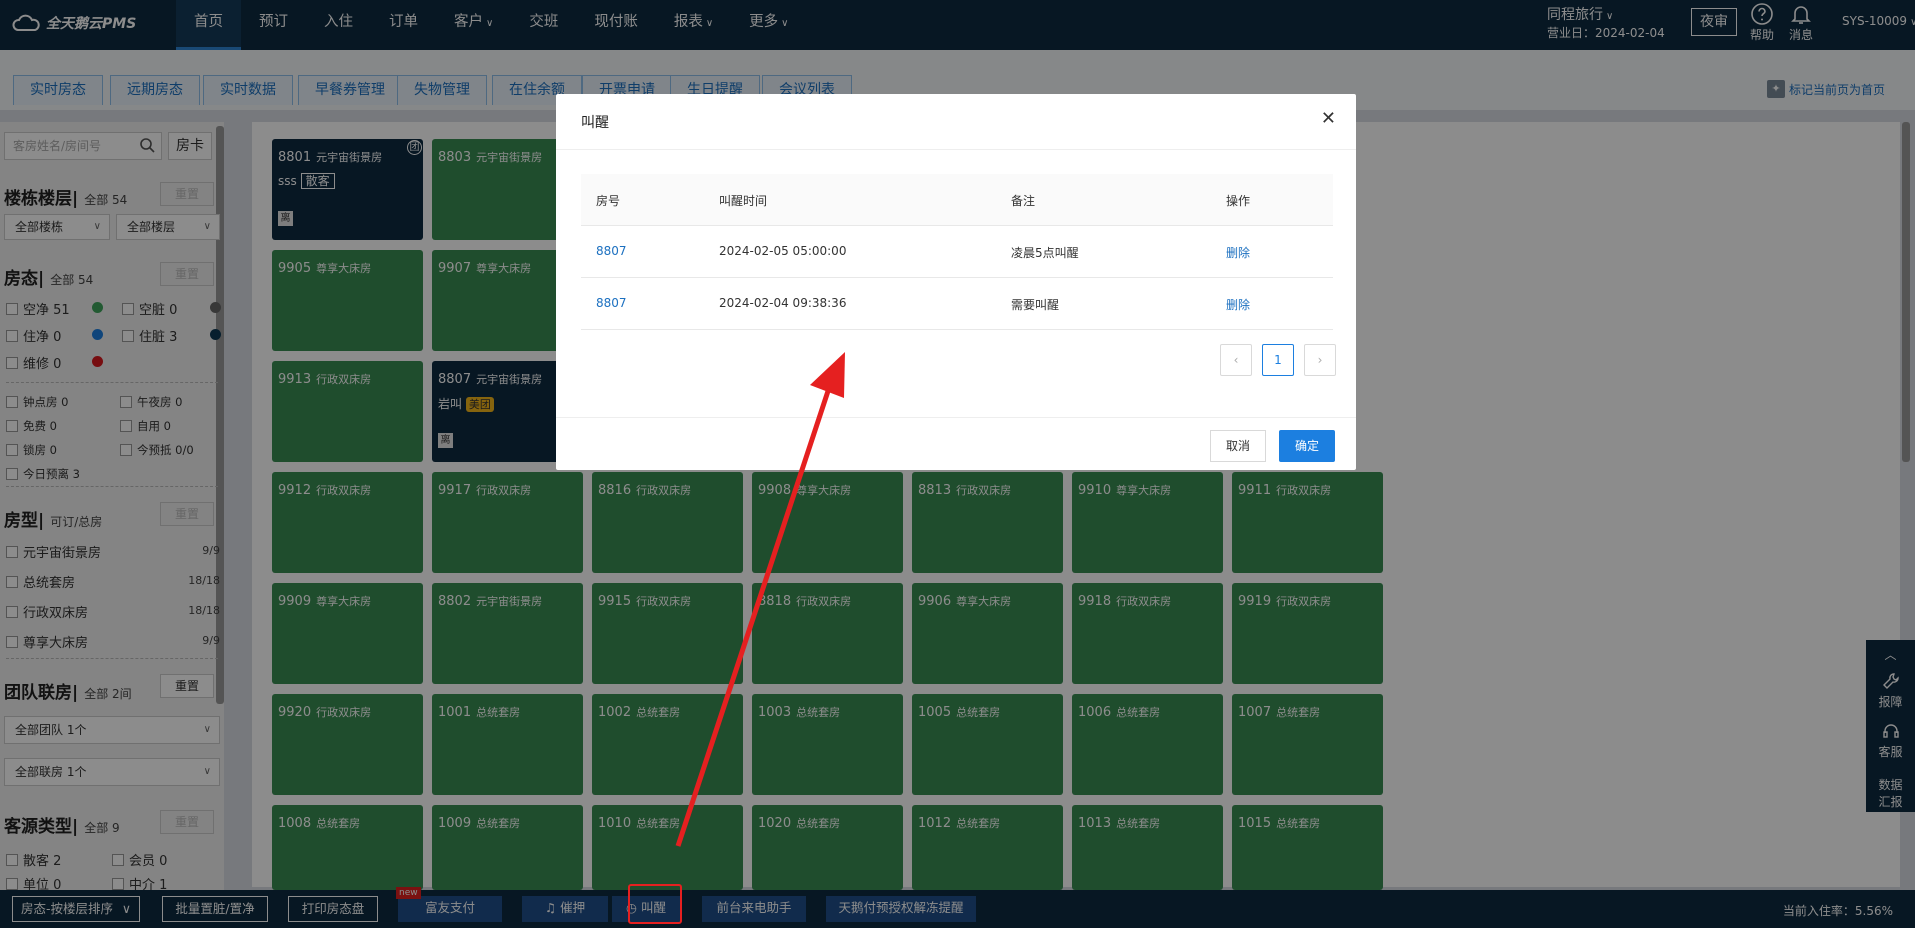 Image resolution: width=1915 pixels, height=928 pixels. I want to click on table-row: 8807 2024-02-04 09:38:36 需要叫醒 删除, so click(957, 304).